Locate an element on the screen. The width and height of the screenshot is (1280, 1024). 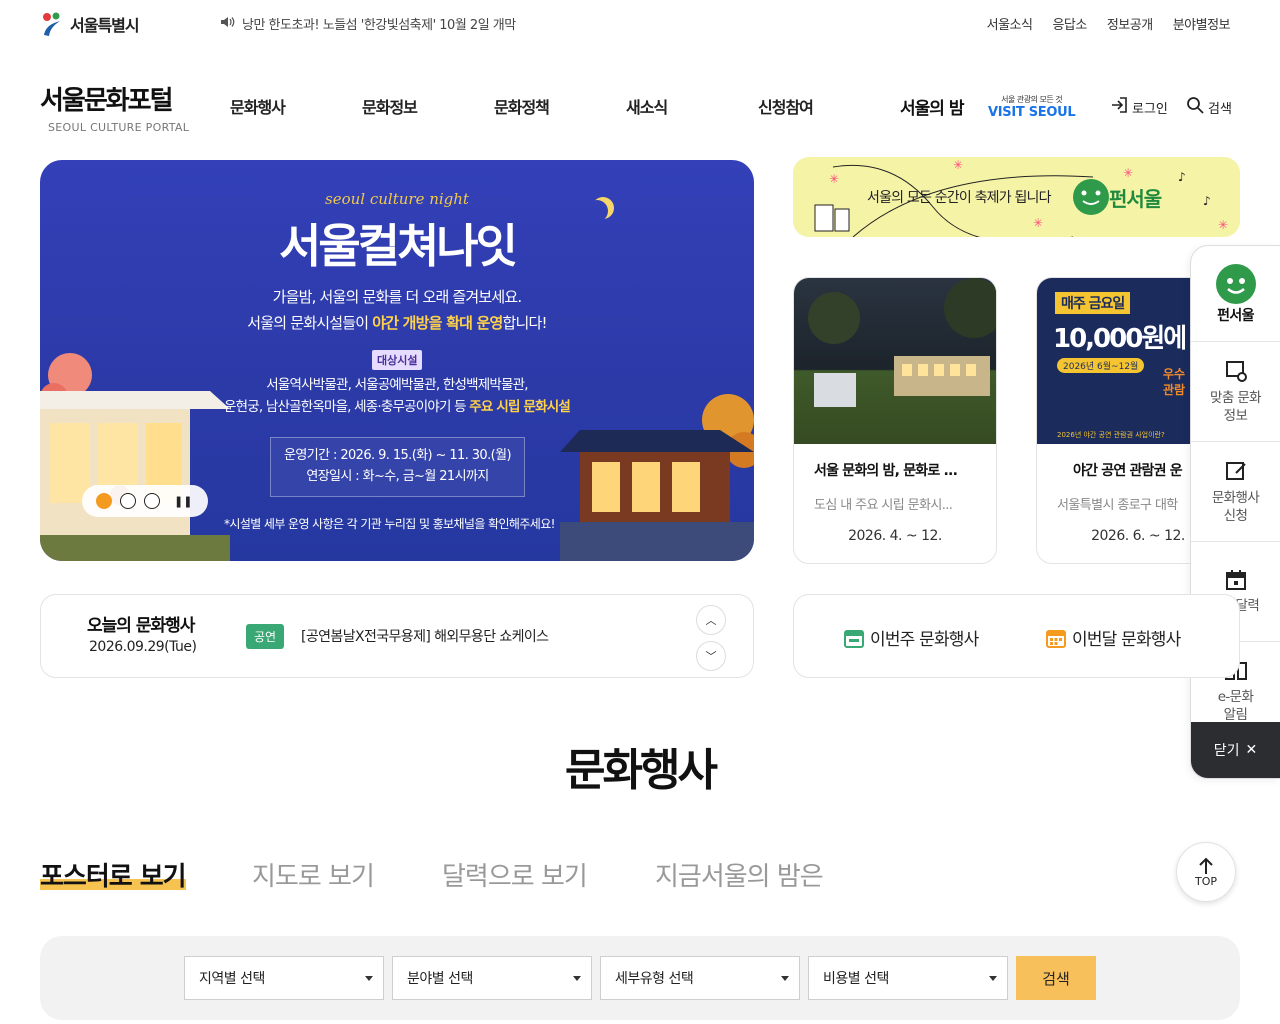
util-link-news: 서울소식 is located at coordinates (1010, 23).